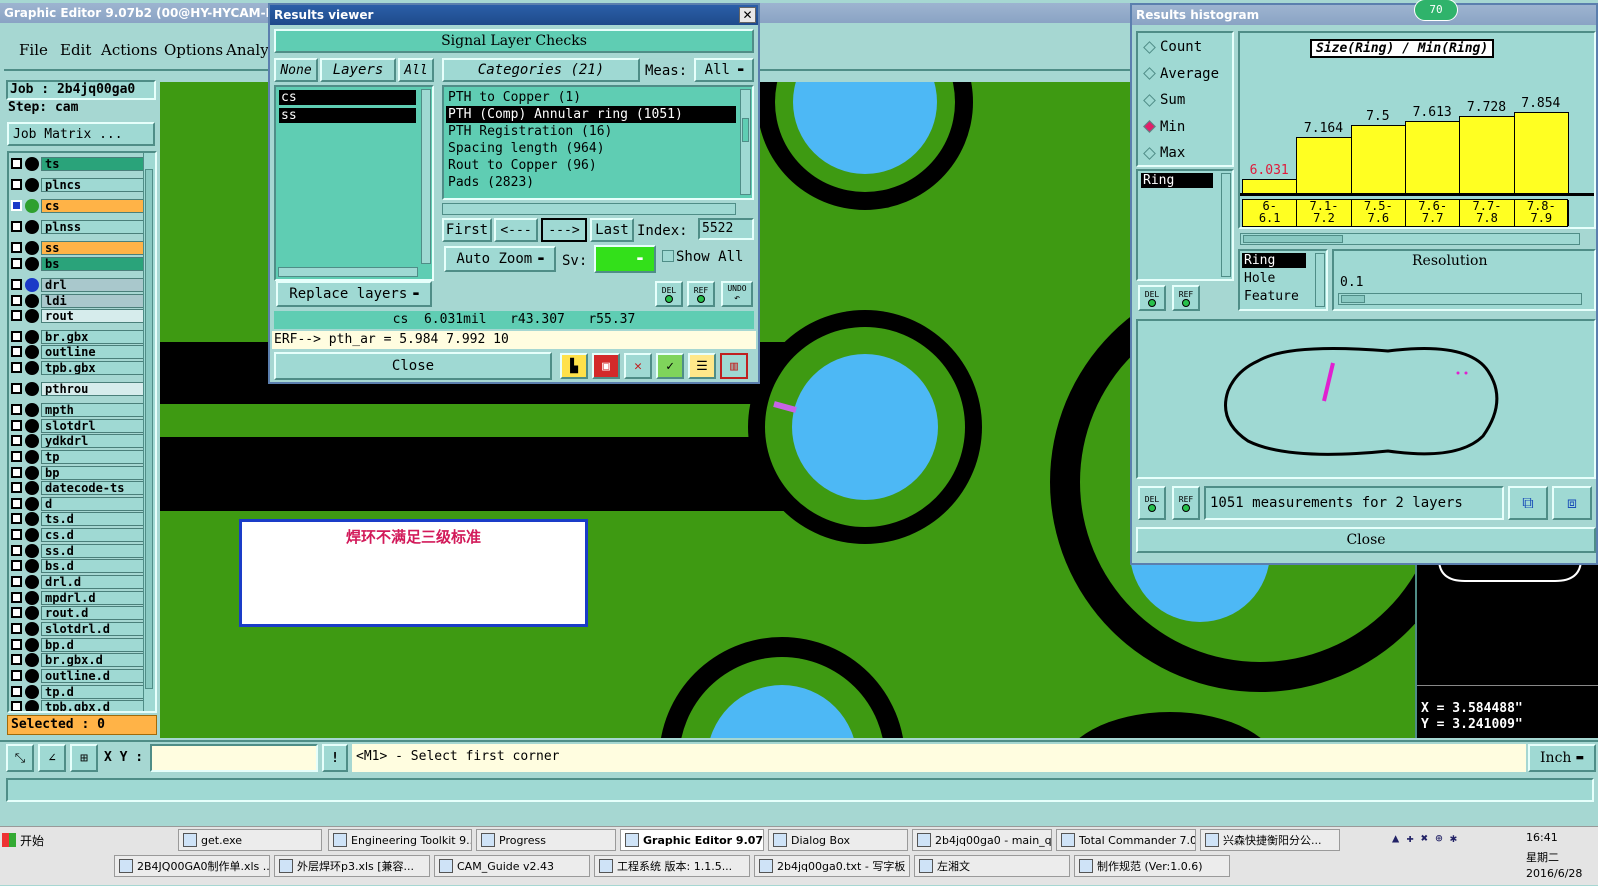  Describe the element at coordinates (591, 114) in the screenshot. I see `category-item: PTH (Comp) Annular ring (1051)` at that location.